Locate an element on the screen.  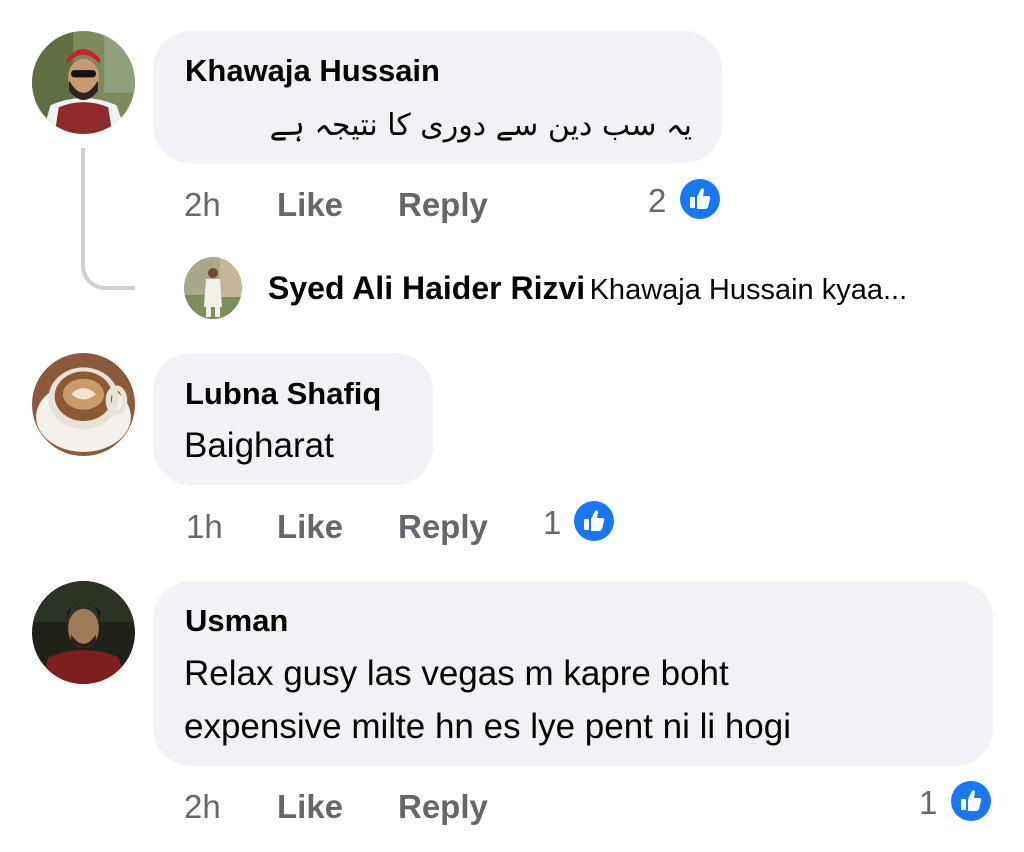
avatar-lubna-shafiq is located at coordinates (83, 404).